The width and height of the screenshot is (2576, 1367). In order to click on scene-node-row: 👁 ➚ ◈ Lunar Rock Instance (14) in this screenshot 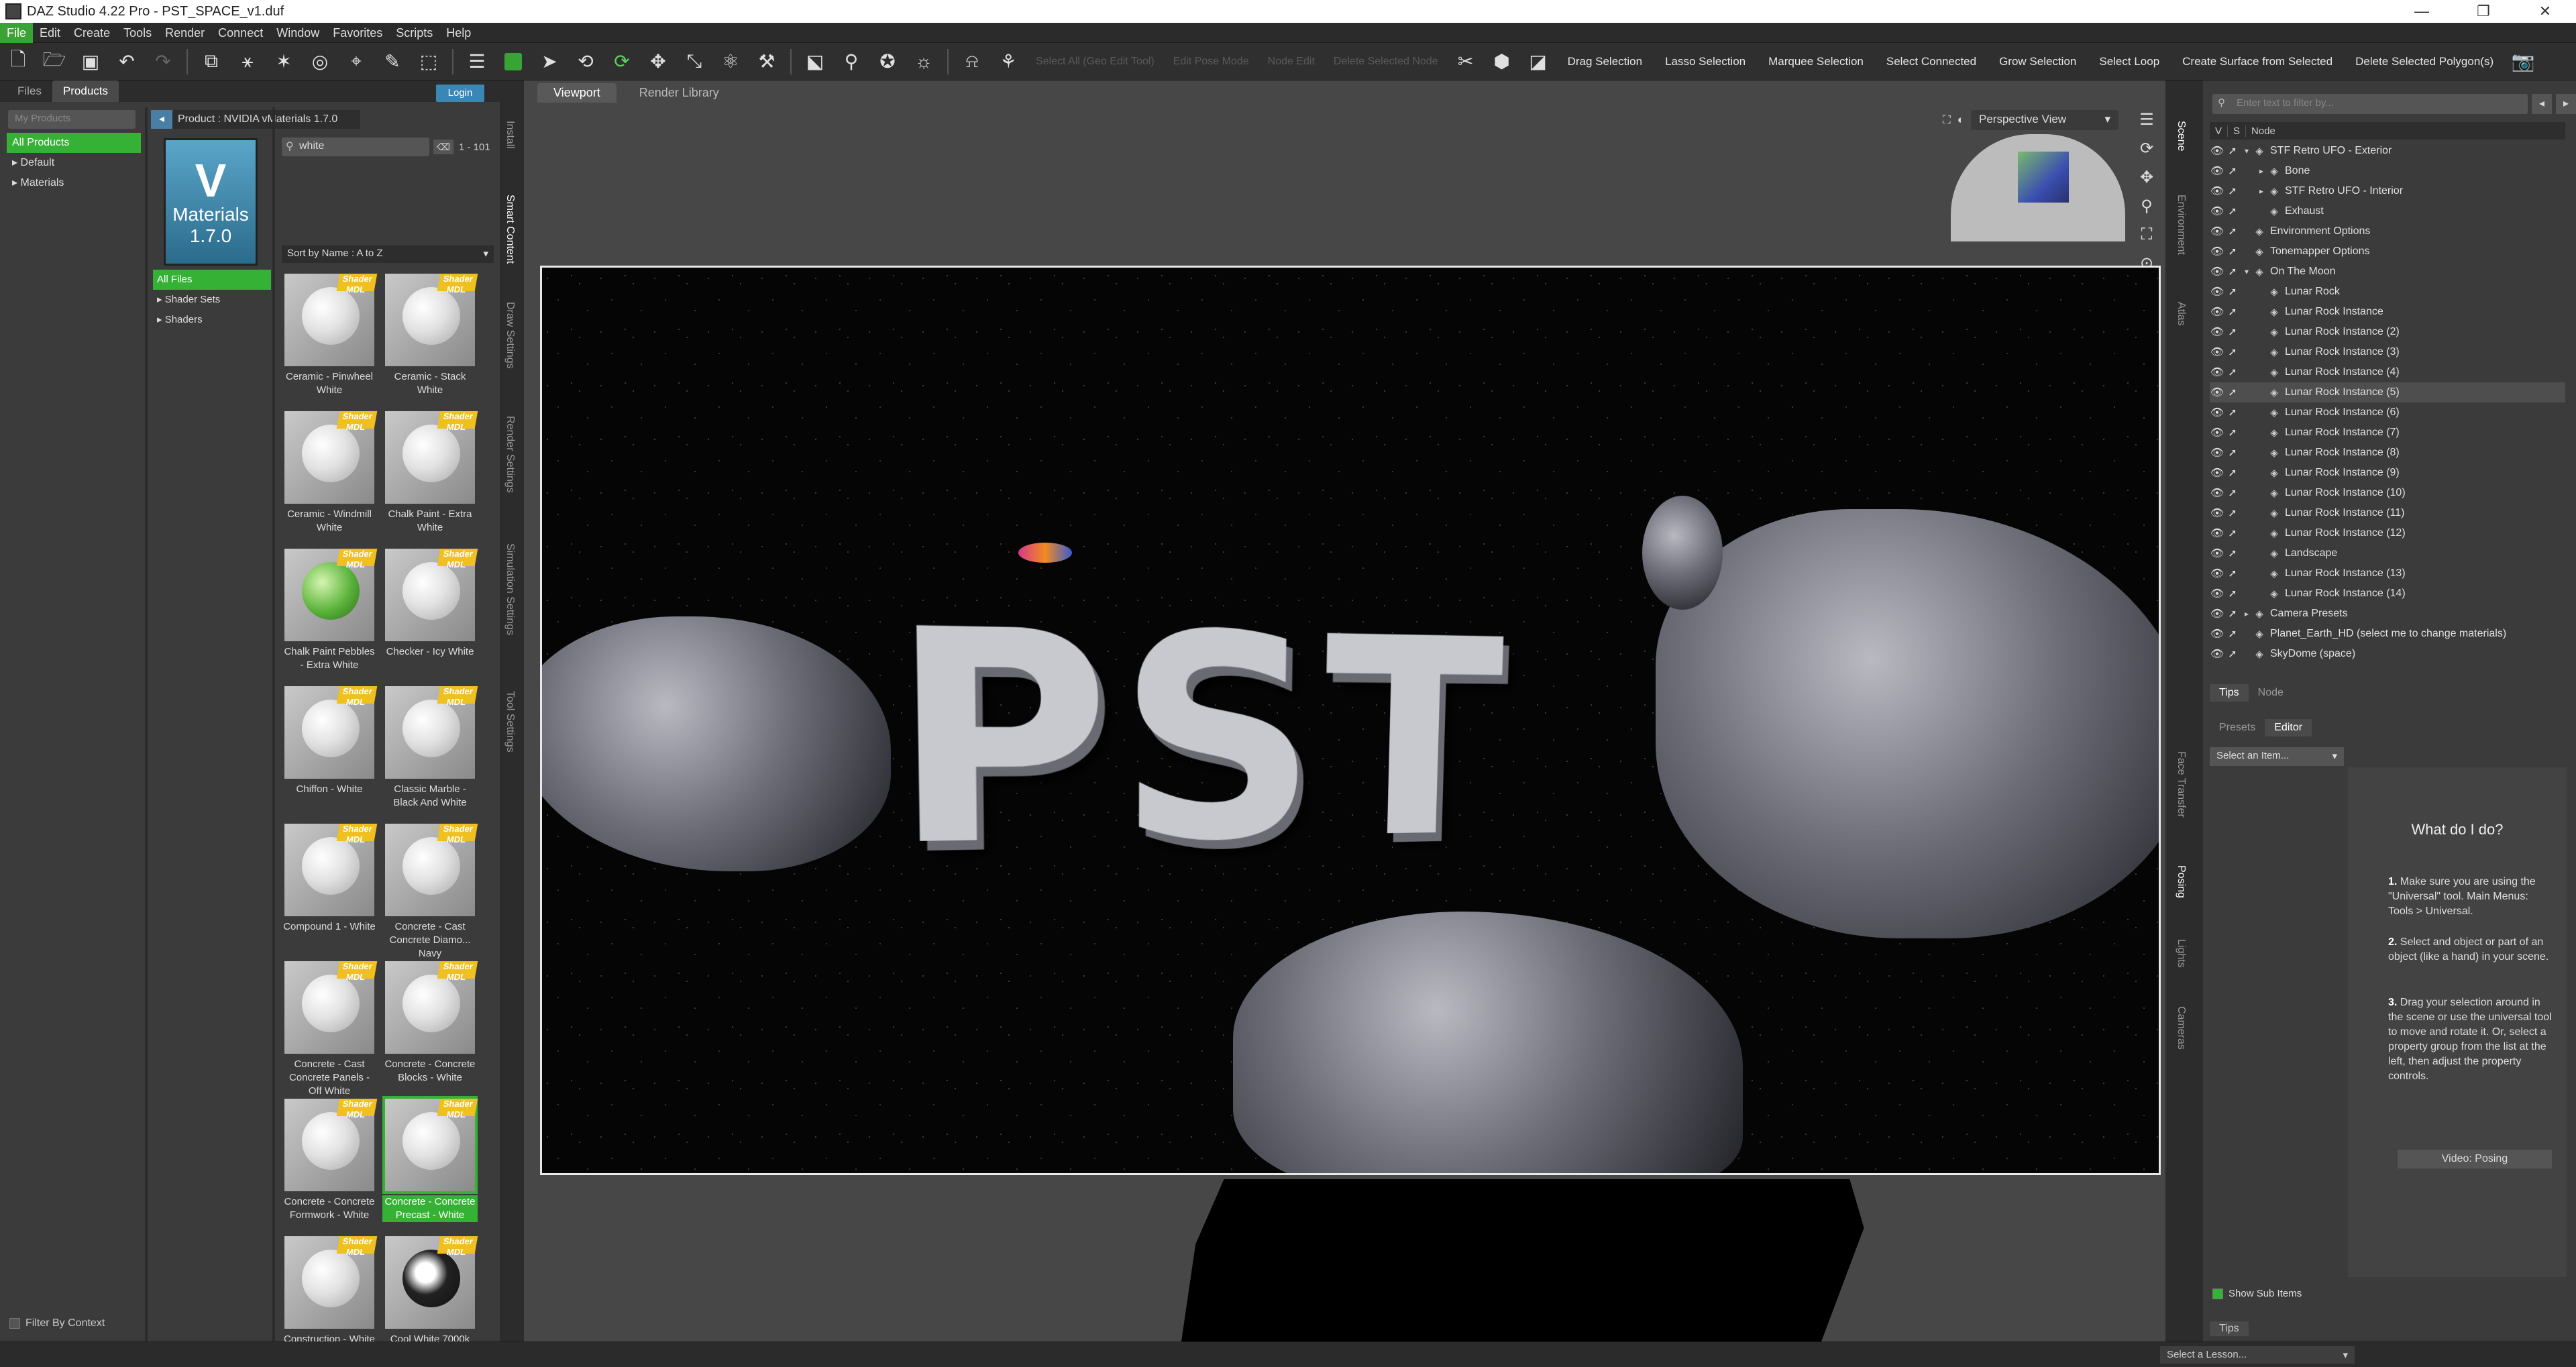, I will do `click(2387, 594)`.